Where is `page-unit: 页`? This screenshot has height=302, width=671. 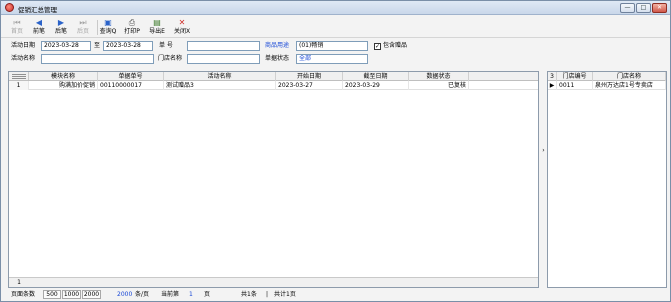 page-unit: 页 is located at coordinates (207, 294).